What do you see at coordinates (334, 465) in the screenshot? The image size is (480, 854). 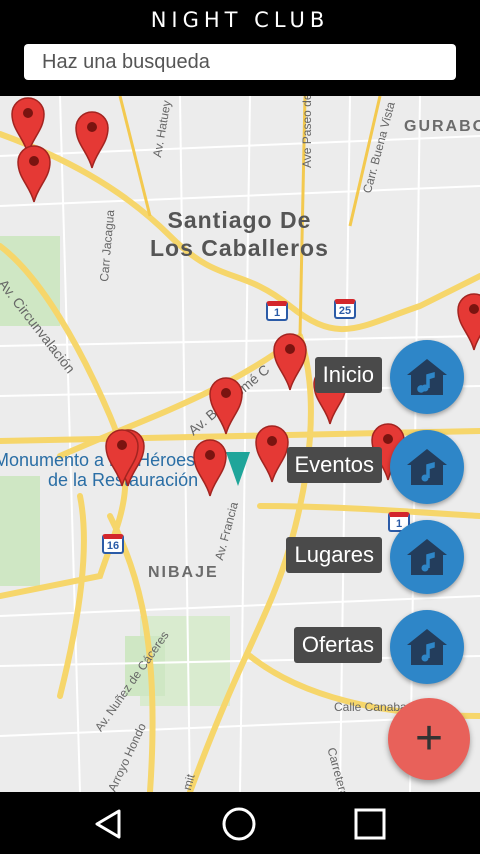 I see `menu-label-eventos: Eventos` at bounding box center [334, 465].